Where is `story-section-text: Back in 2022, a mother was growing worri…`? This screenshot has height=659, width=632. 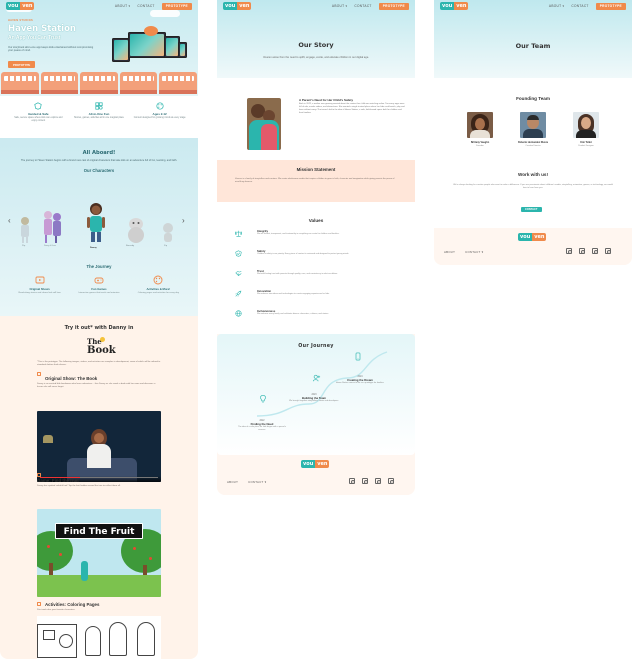 story-section-text: Back in 2022, a mother was growing worri… is located at coordinates (352, 108).